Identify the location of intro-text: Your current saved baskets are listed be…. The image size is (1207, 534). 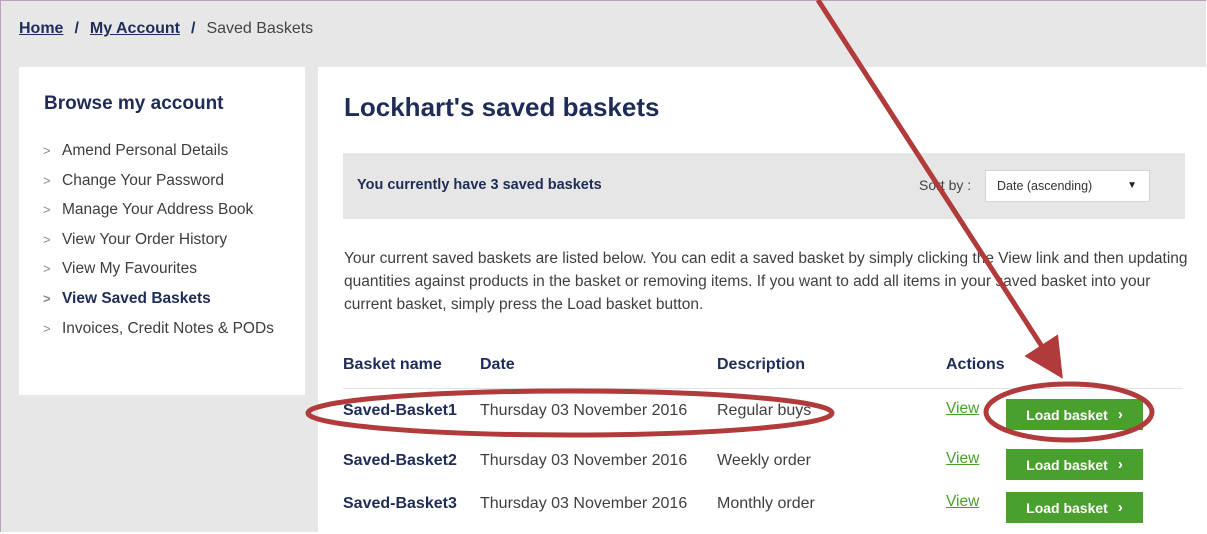
(766, 281).